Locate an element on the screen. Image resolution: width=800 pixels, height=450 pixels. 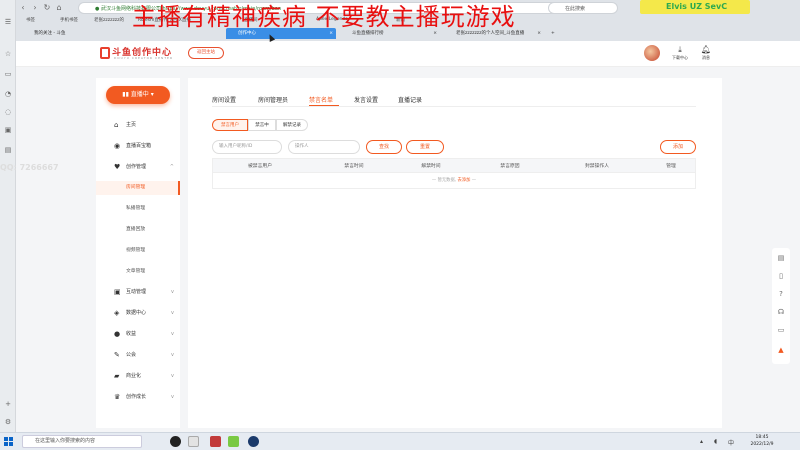
browser-search-input: 在此搜索 is located at coordinates (583, 8).